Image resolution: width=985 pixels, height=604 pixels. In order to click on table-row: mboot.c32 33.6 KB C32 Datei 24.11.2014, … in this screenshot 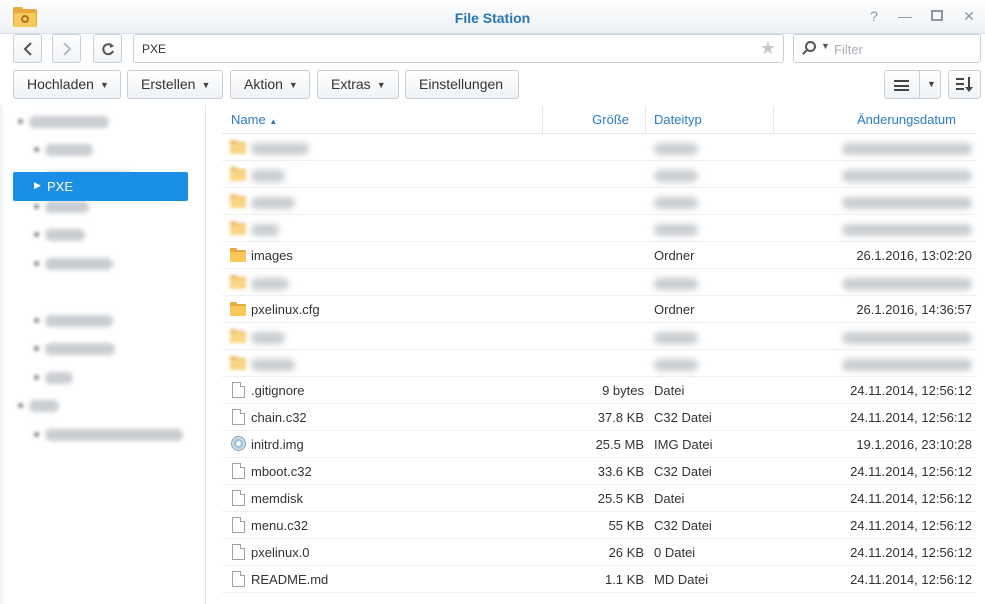, I will do `click(599, 471)`.